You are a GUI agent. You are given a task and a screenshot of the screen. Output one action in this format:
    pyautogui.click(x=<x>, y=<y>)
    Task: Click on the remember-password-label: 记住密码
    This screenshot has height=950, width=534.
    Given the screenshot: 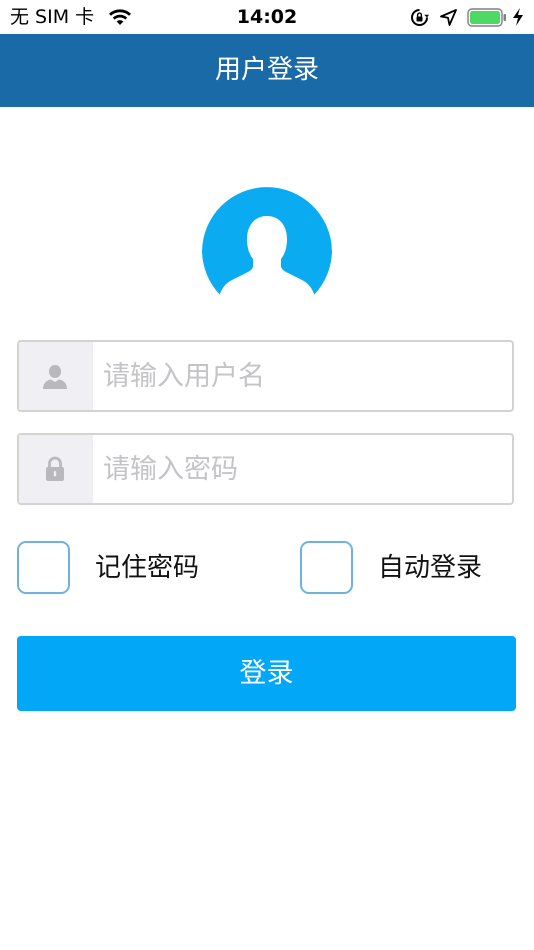 What is the action you would take?
    pyautogui.click(x=147, y=568)
    